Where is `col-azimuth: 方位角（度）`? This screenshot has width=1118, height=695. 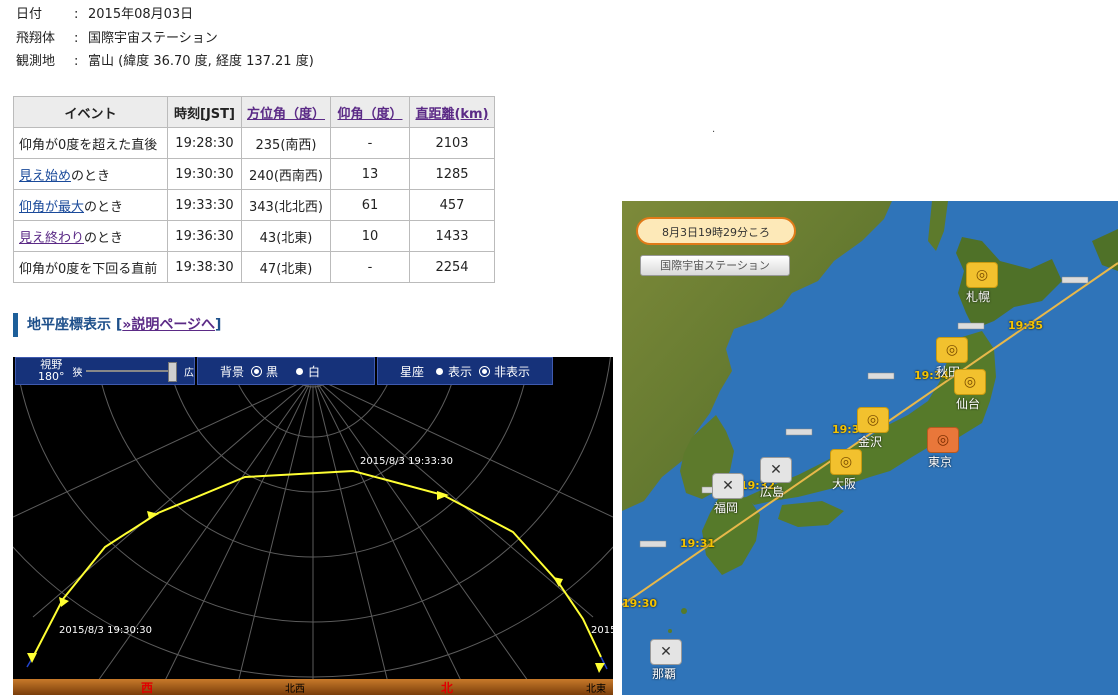
col-azimuth: 方位角（度） is located at coordinates (286, 112).